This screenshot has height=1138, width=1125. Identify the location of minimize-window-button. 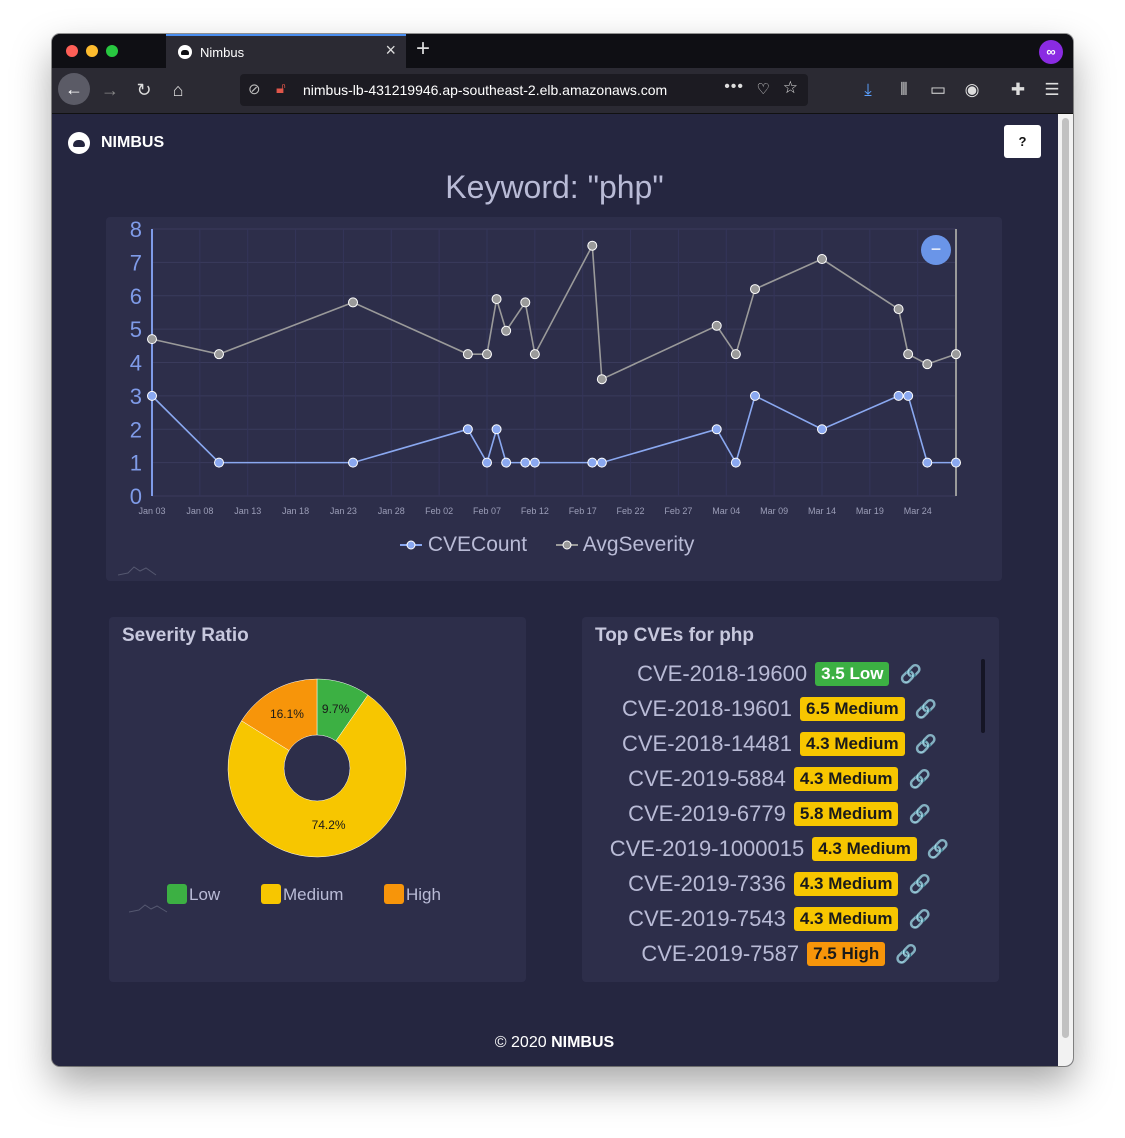
(92, 51).